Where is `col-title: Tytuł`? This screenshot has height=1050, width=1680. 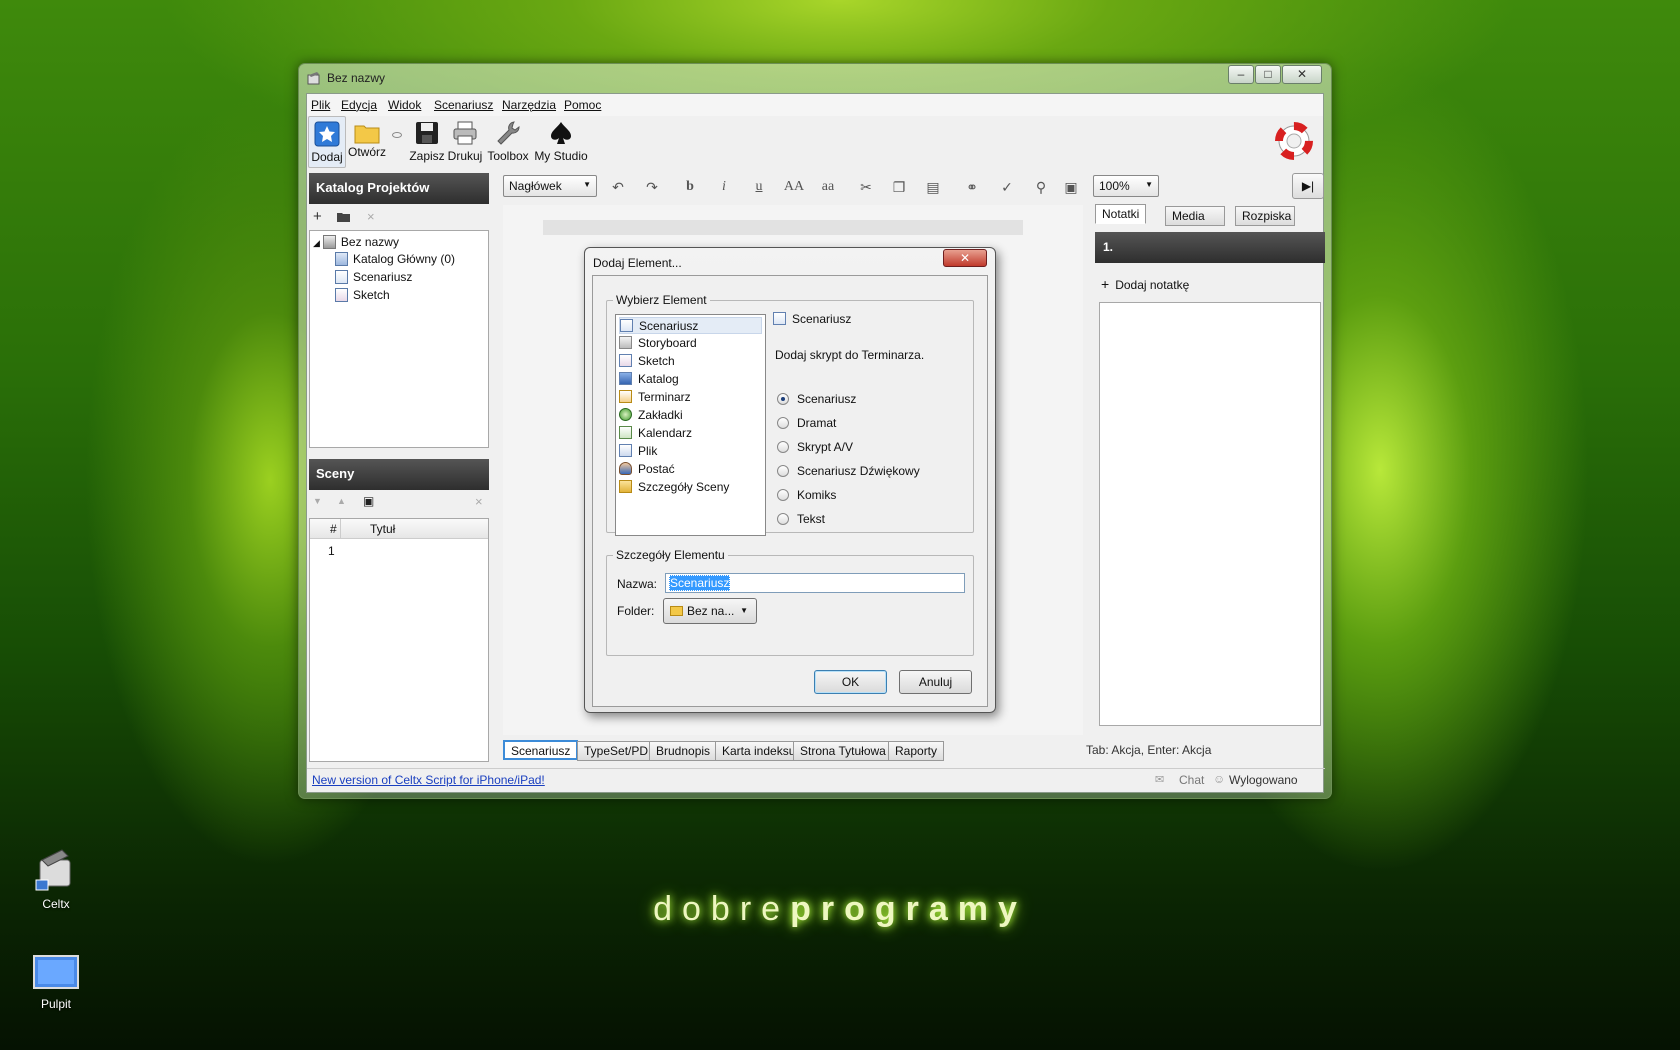
col-title: Tytuł is located at coordinates (383, 529).